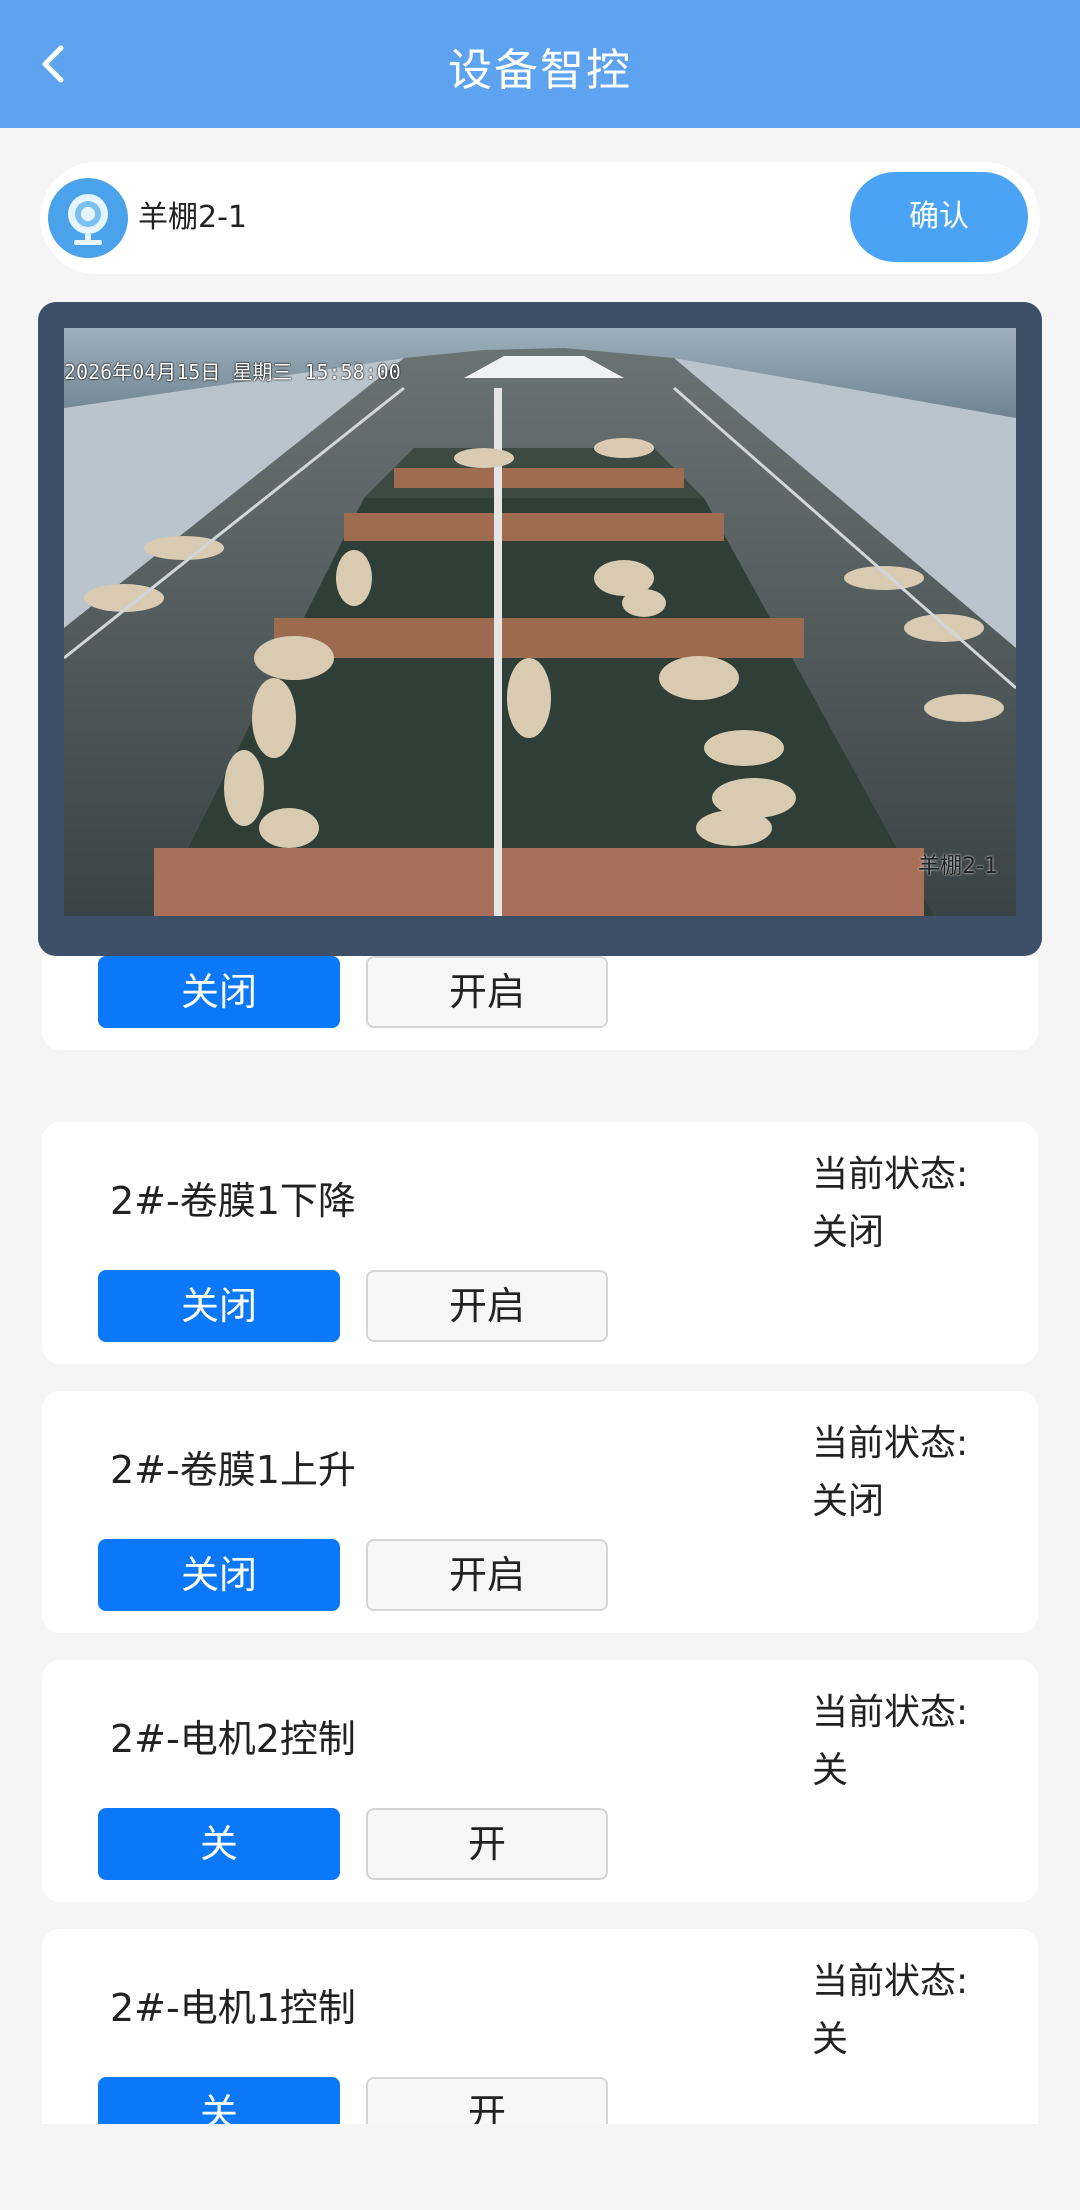 Image resolution: width=1080 pixels, height=2210 pixels. What do you see at coordinates (540, 1512) in the screenshot?
I see `control-card: 2#-卷膜1上升 当前状态: 关闭 关闭 开启` at bounding box center [540, 1512].